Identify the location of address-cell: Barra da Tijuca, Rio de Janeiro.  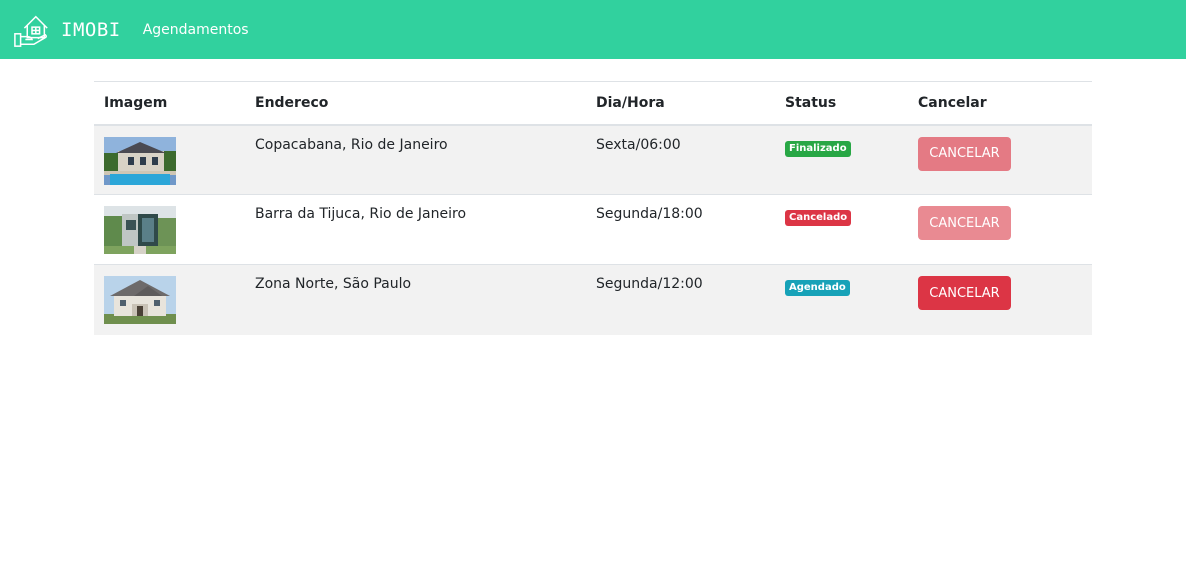
(361, 214).